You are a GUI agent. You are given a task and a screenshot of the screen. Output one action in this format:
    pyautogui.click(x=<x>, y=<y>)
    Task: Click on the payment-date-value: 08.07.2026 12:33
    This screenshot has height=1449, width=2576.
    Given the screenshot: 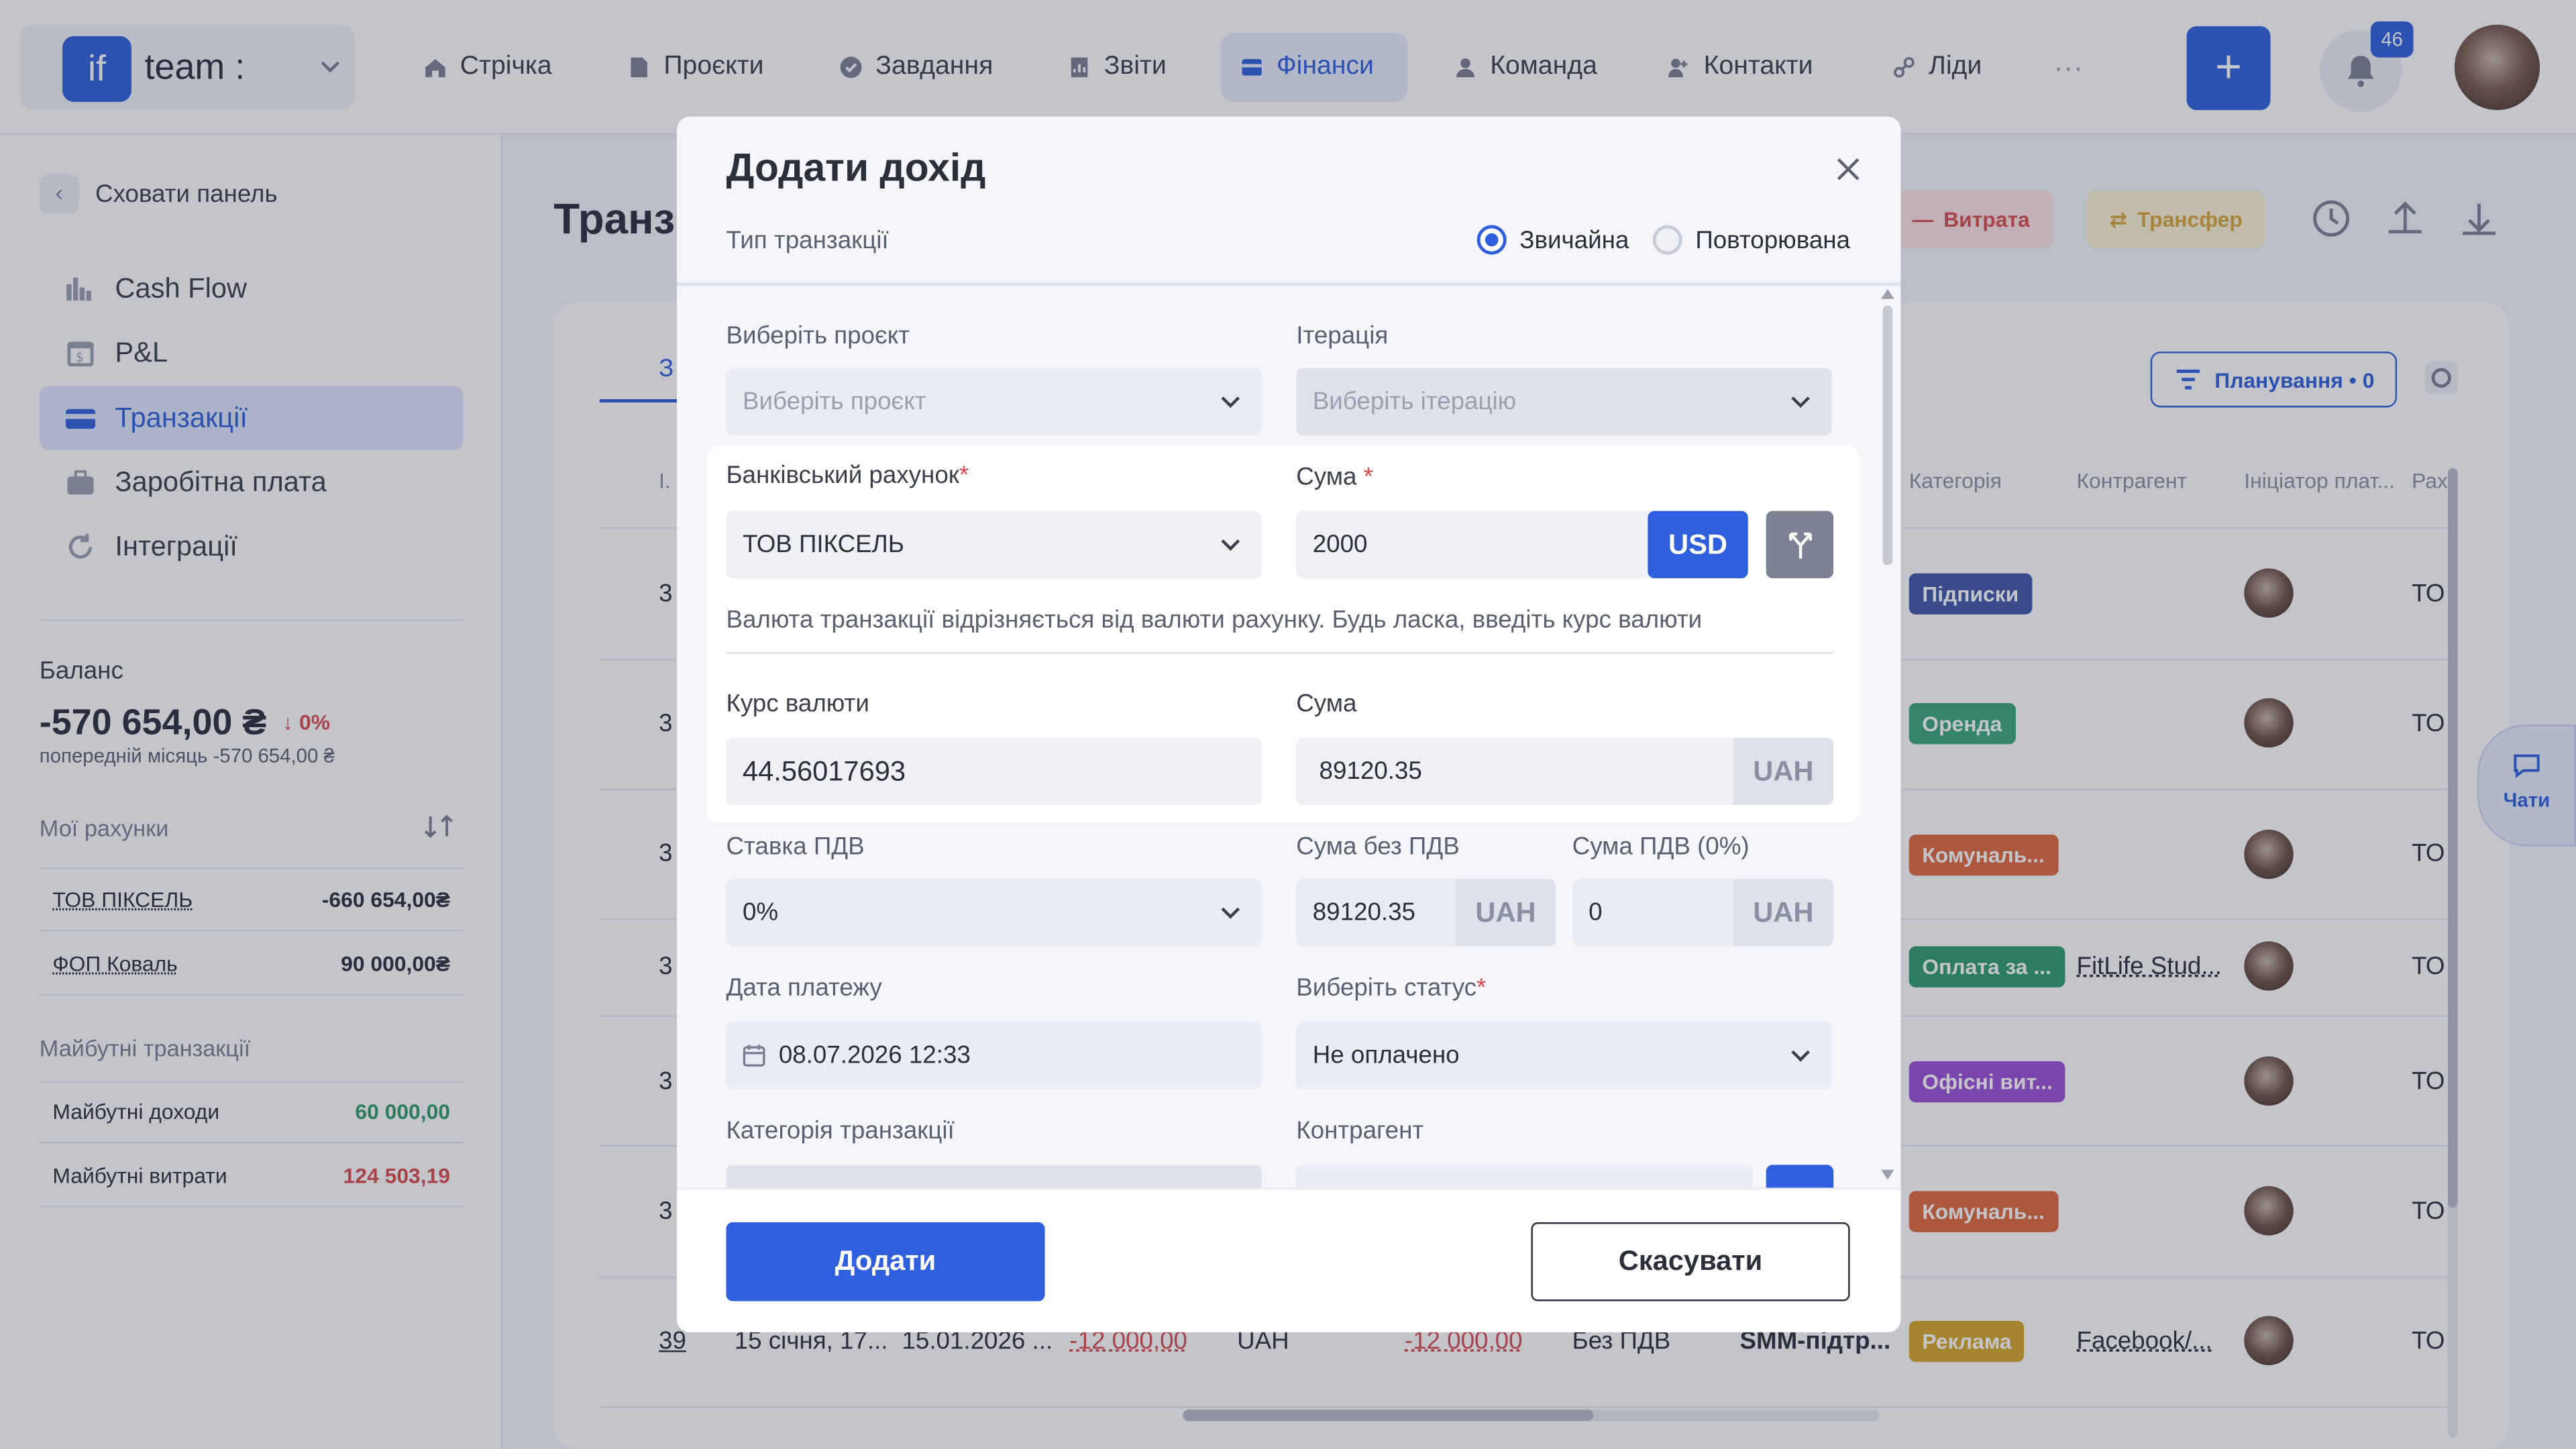 What is the action you would take?
    pyautogui.click(x=874, y=1055)
    